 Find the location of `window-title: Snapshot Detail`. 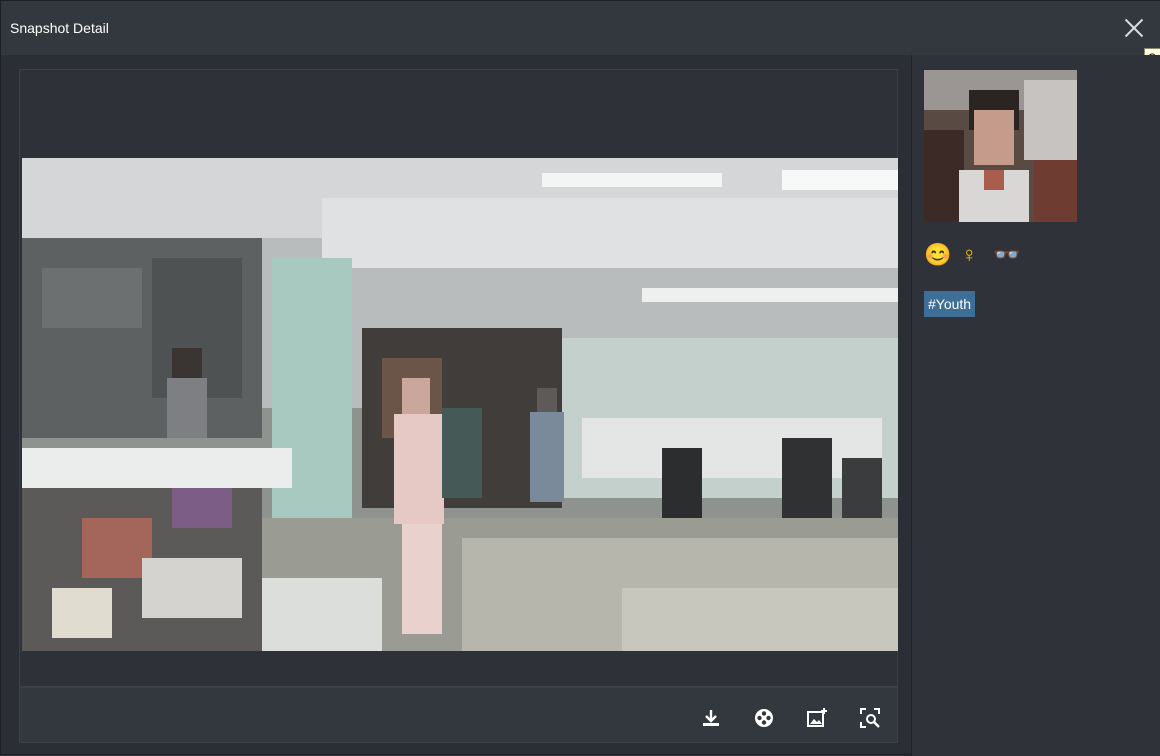

window-title: Snapshot Detail is located at coordinates (59, 28).